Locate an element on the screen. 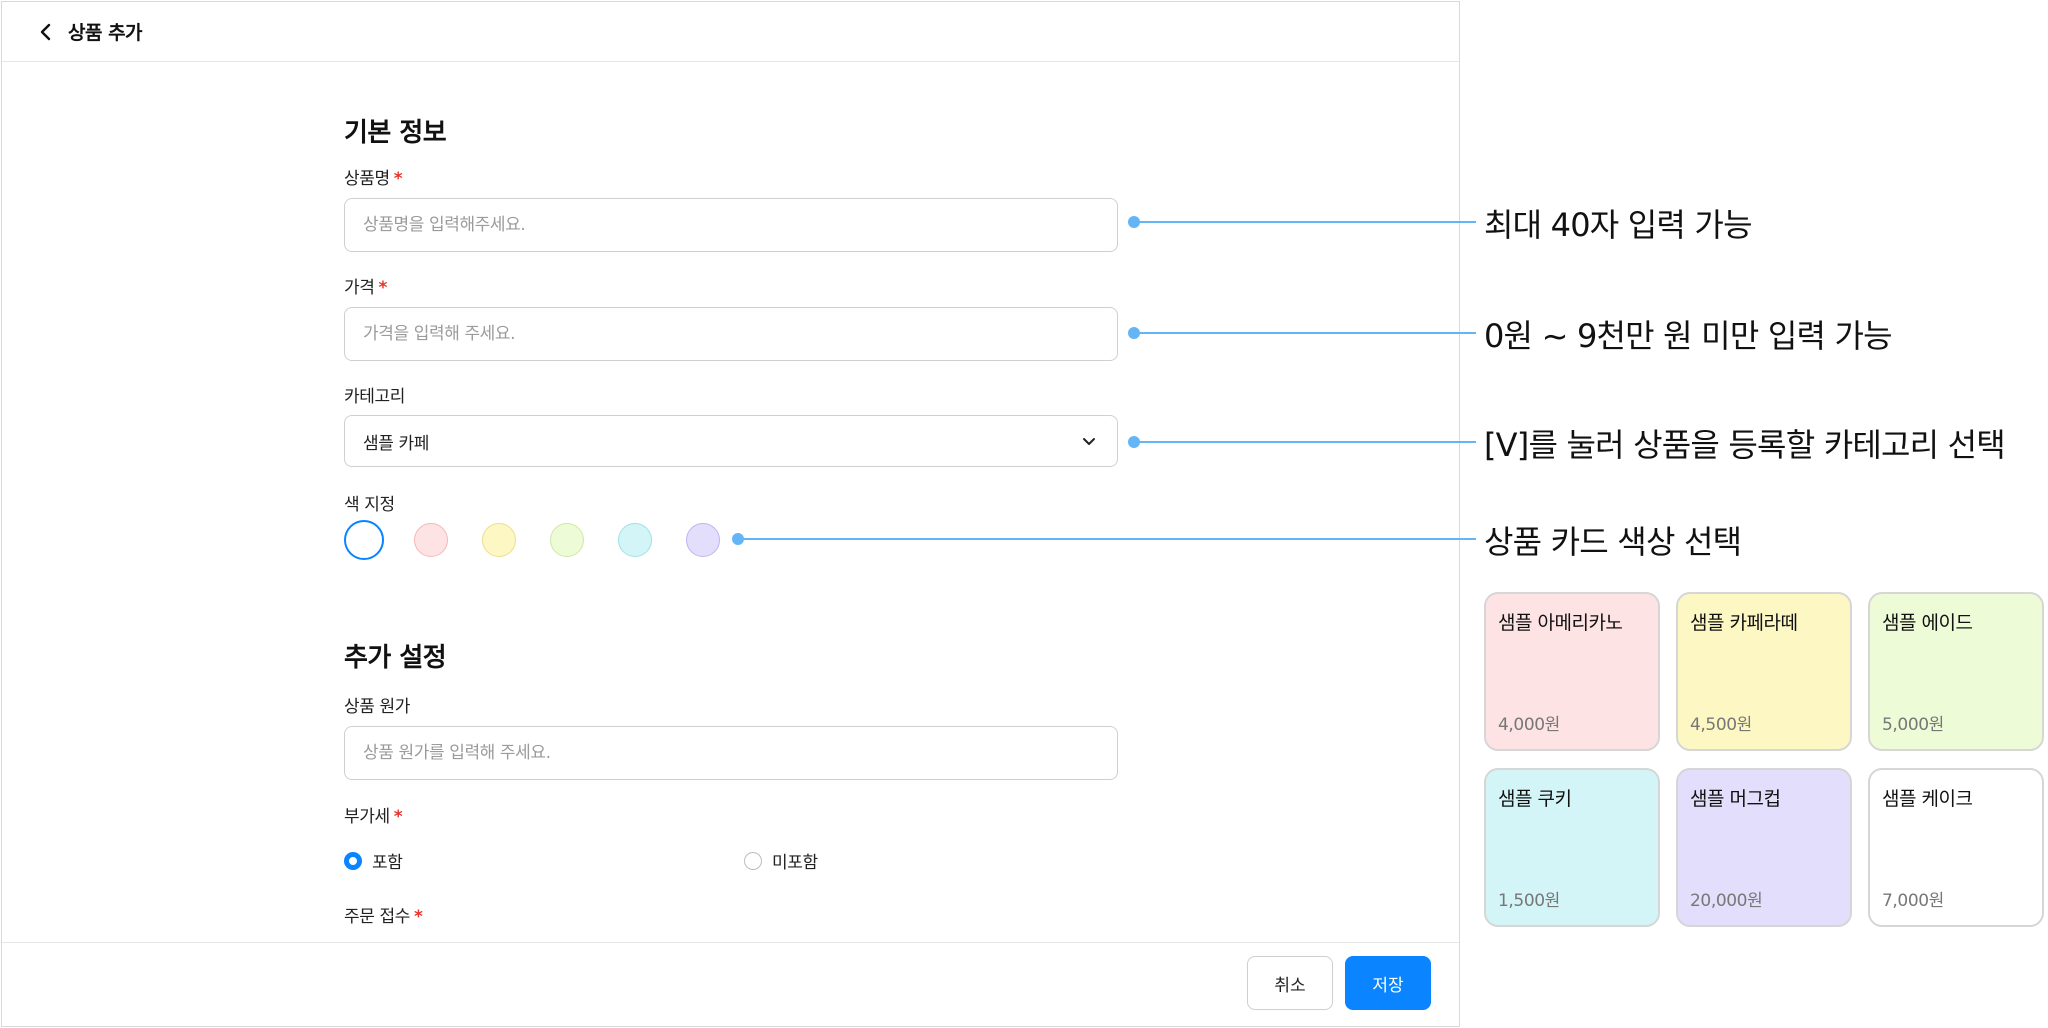  price-input is located at coordinates (731, 334).